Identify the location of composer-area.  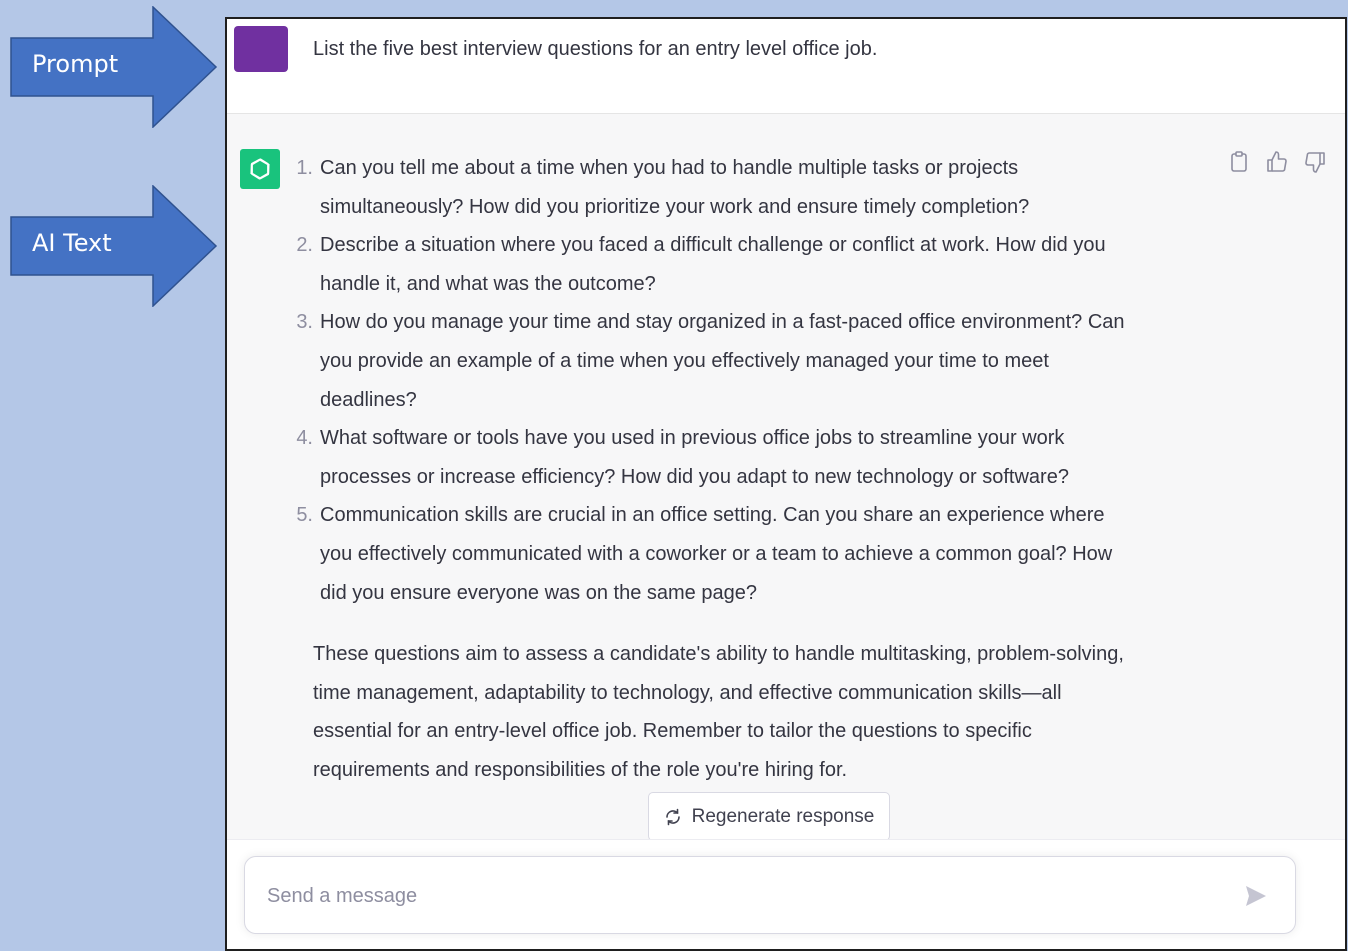
(786, 894).